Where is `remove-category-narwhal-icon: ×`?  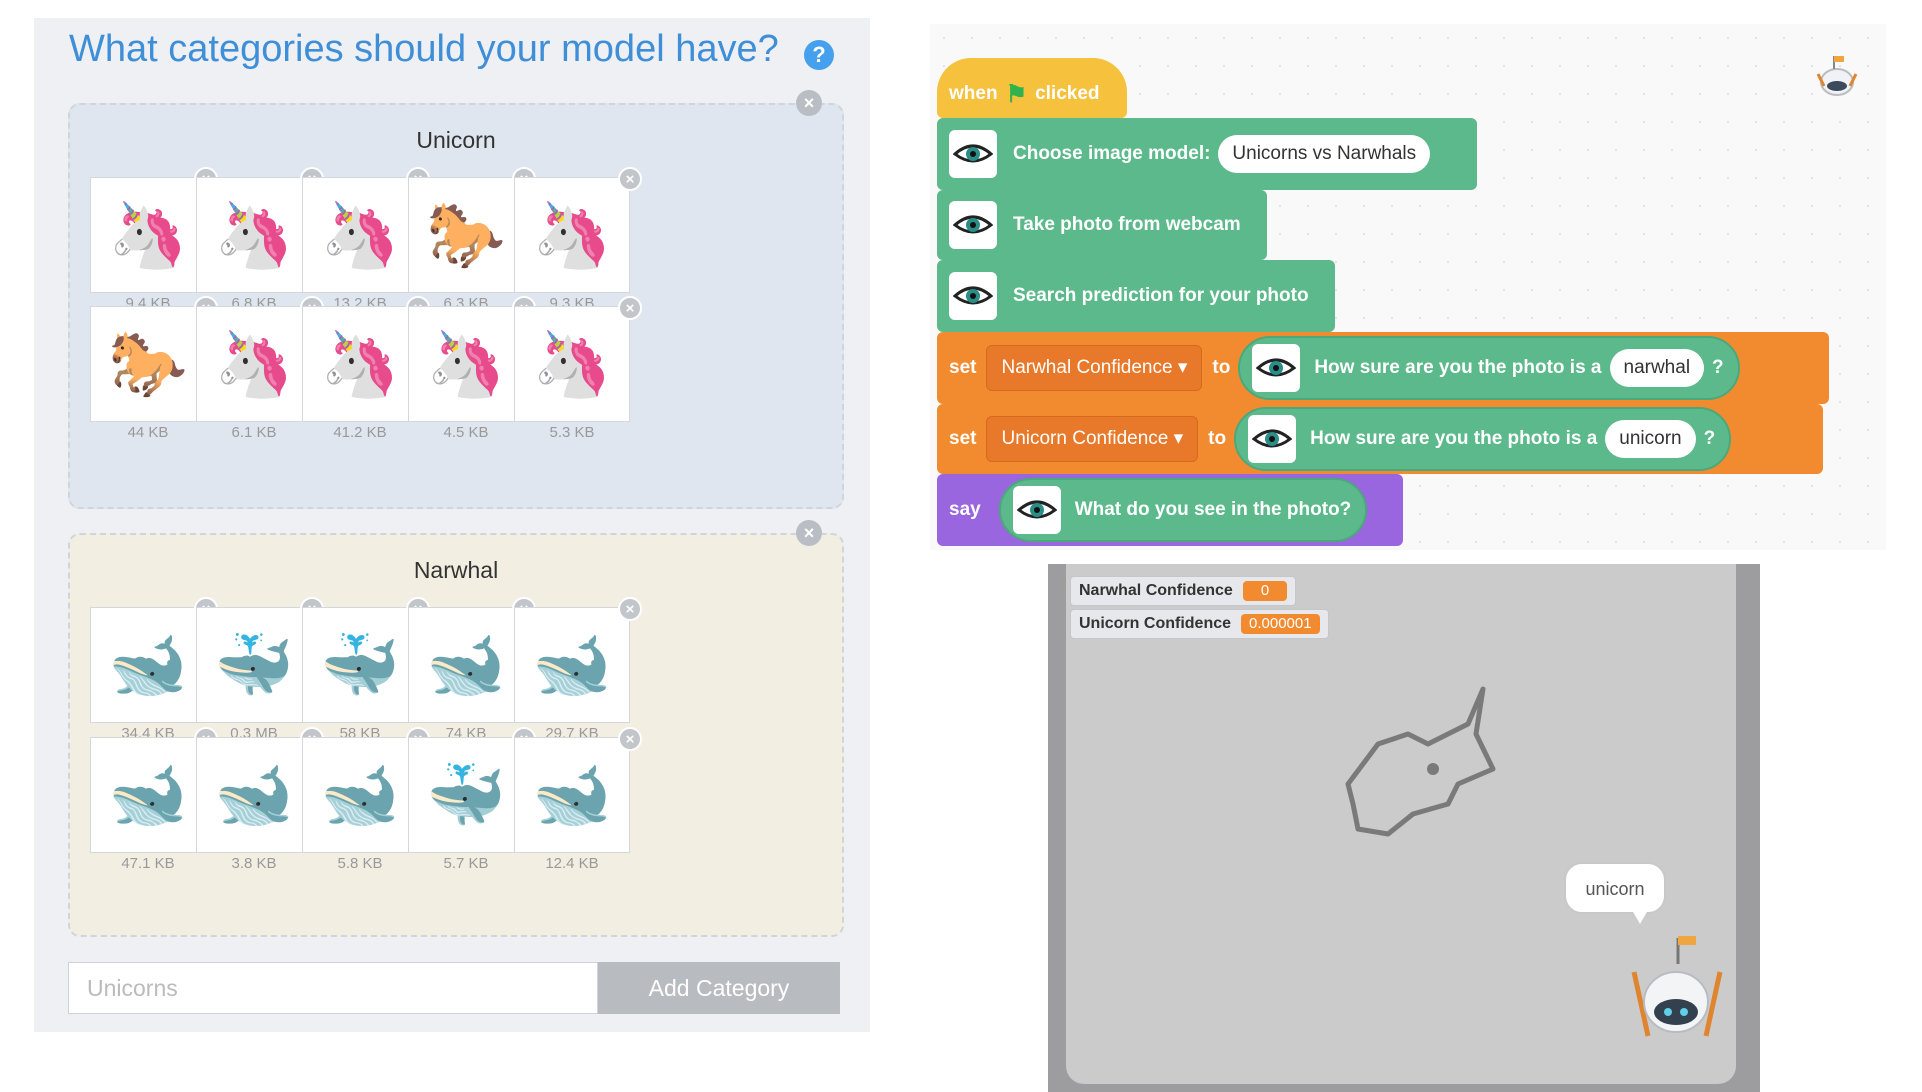 remove-category-narwhal-icon: × is located at coordinates (809, 533).